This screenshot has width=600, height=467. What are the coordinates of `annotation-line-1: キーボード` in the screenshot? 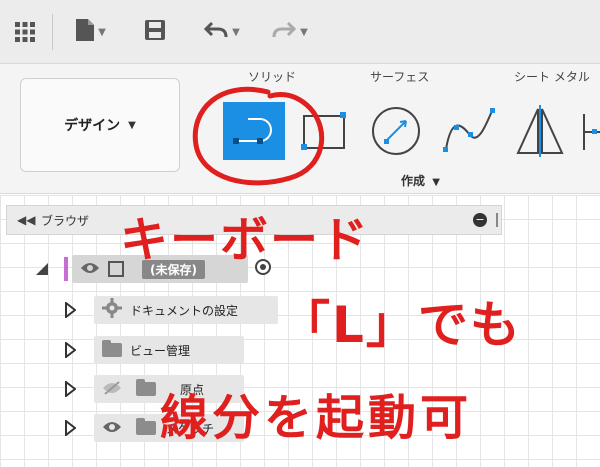 It's located at (245, 240).